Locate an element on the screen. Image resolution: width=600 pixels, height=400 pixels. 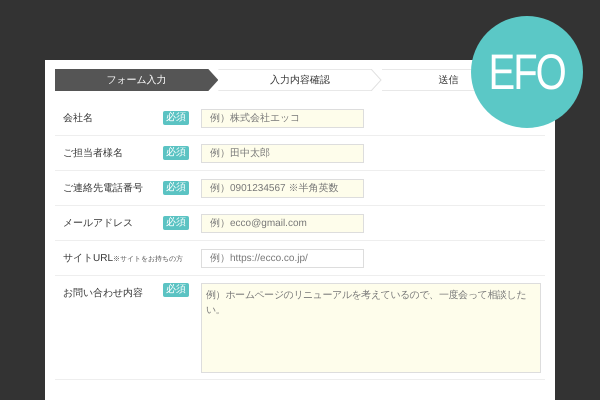
field-label: サイトURL is located at coordinates (88, 259).